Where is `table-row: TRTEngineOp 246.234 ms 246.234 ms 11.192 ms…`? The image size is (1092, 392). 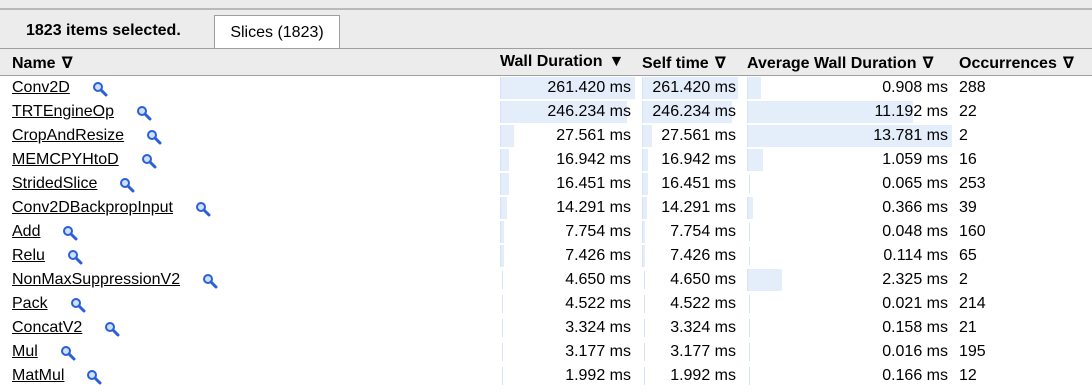 table-row: TRTEngineOp 246.234 ms 246.234 ms 11.192 ms… is located at coordinates (546, 112).